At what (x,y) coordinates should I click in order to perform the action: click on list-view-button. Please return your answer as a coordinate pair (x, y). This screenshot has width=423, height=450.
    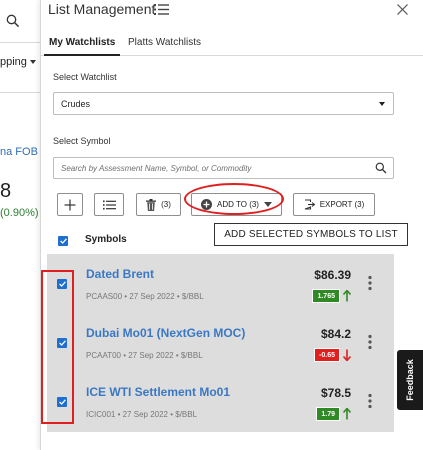
    Looking at the image, I should click on (109, 204).